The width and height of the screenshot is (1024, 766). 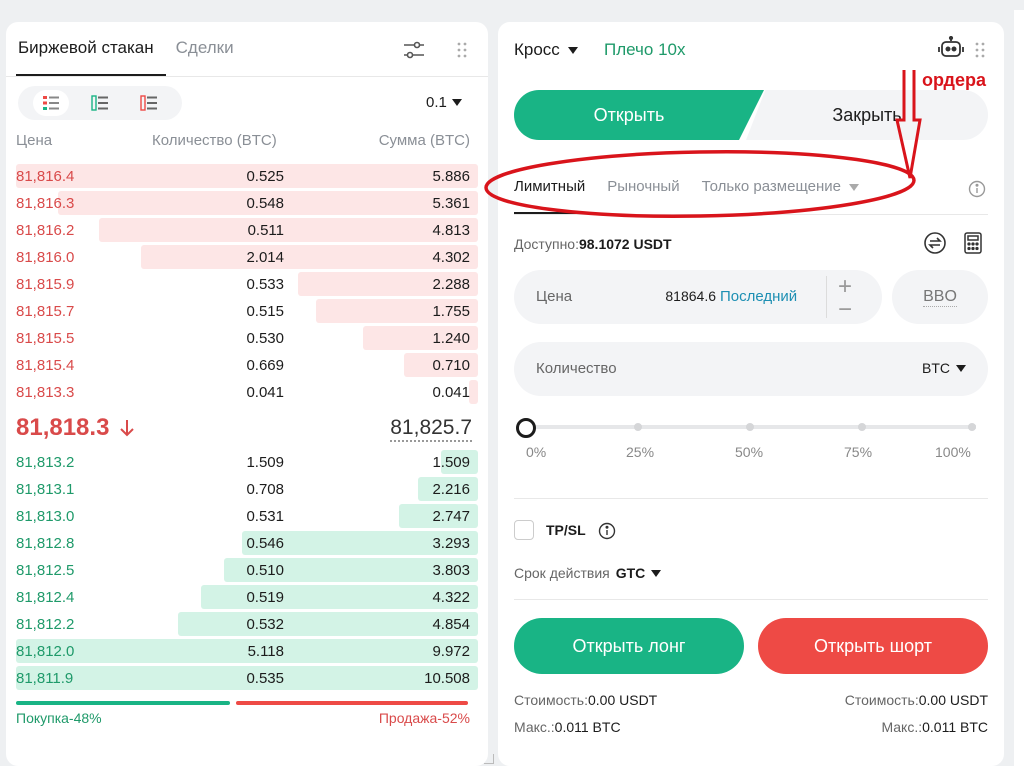 What do you see at coordinates (247, 257) in the screenshot?
I see `ask-row: 81,816.0 2.014 4.302` at bounding box center [247, 257].